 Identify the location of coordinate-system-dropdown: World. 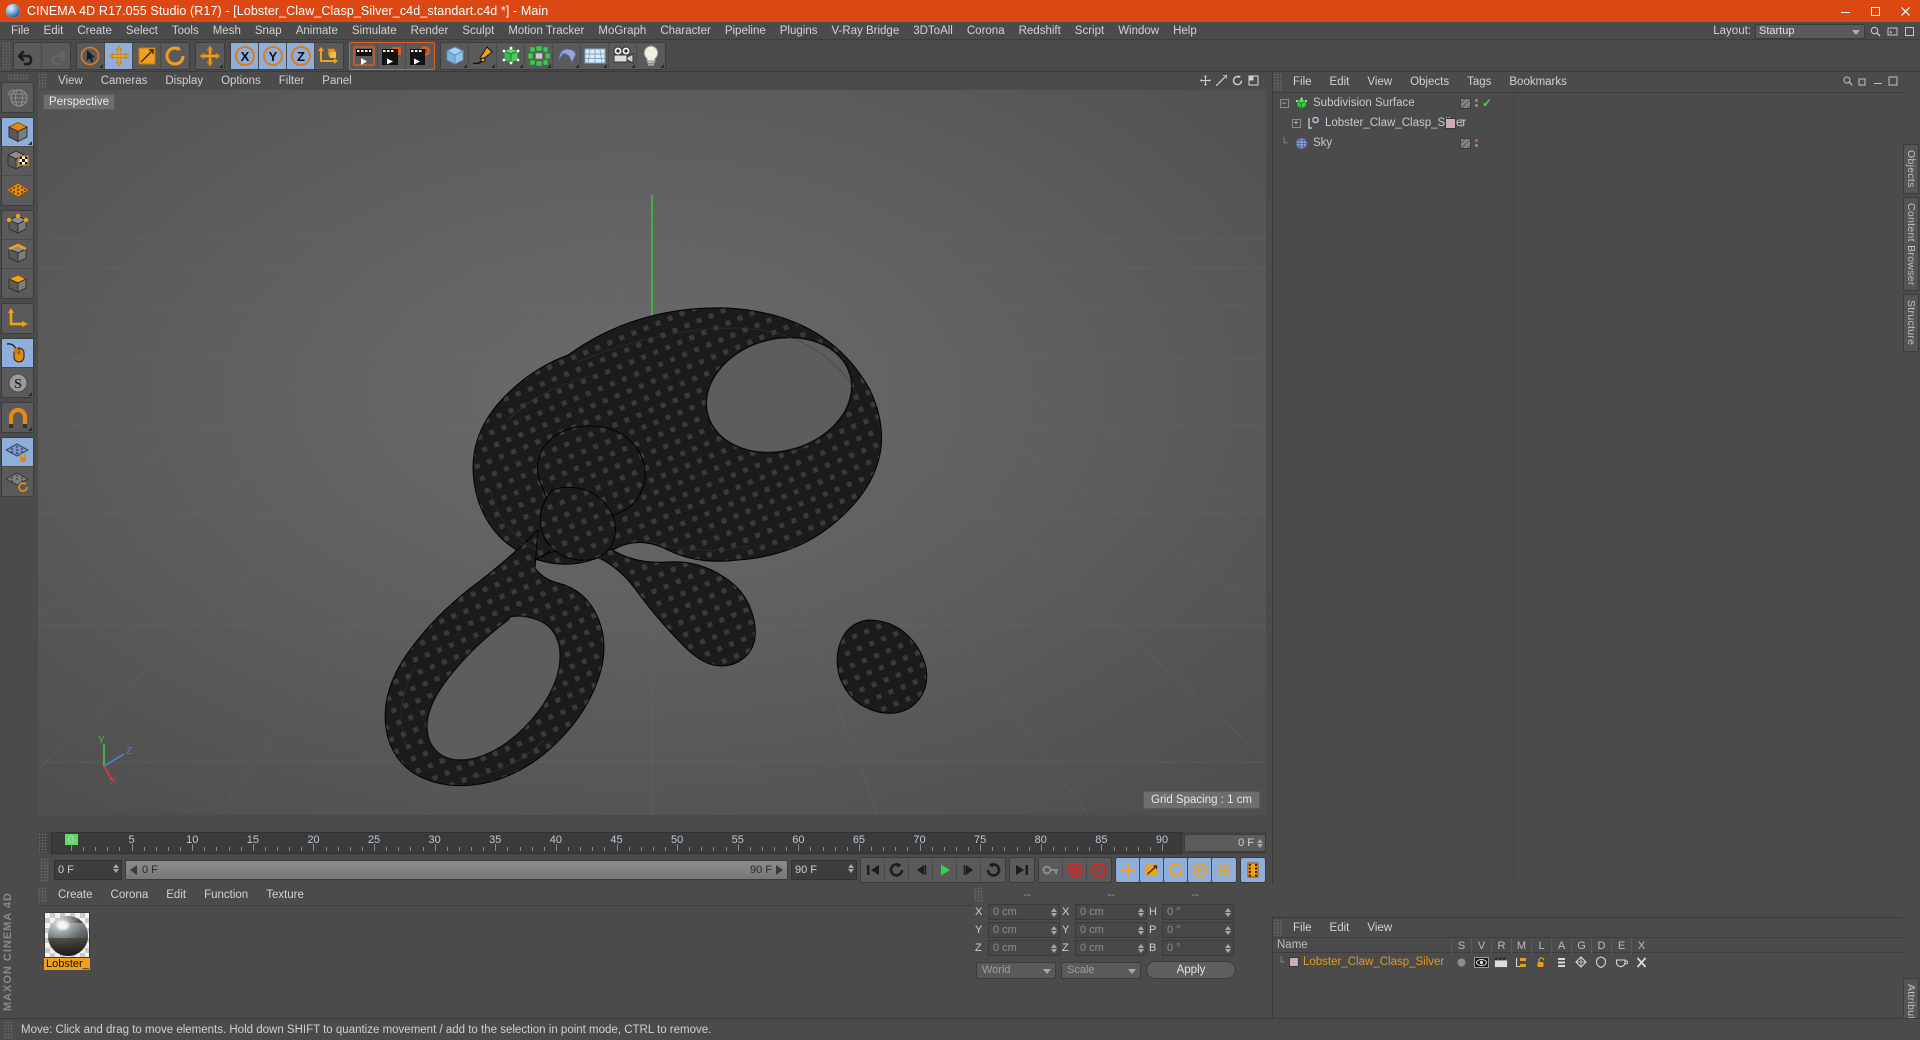
(1016, 970).